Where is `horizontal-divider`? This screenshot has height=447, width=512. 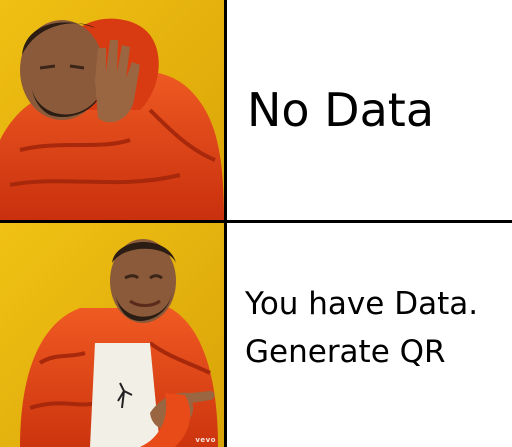
horizontal-divider is located at coordinates (256, 221).